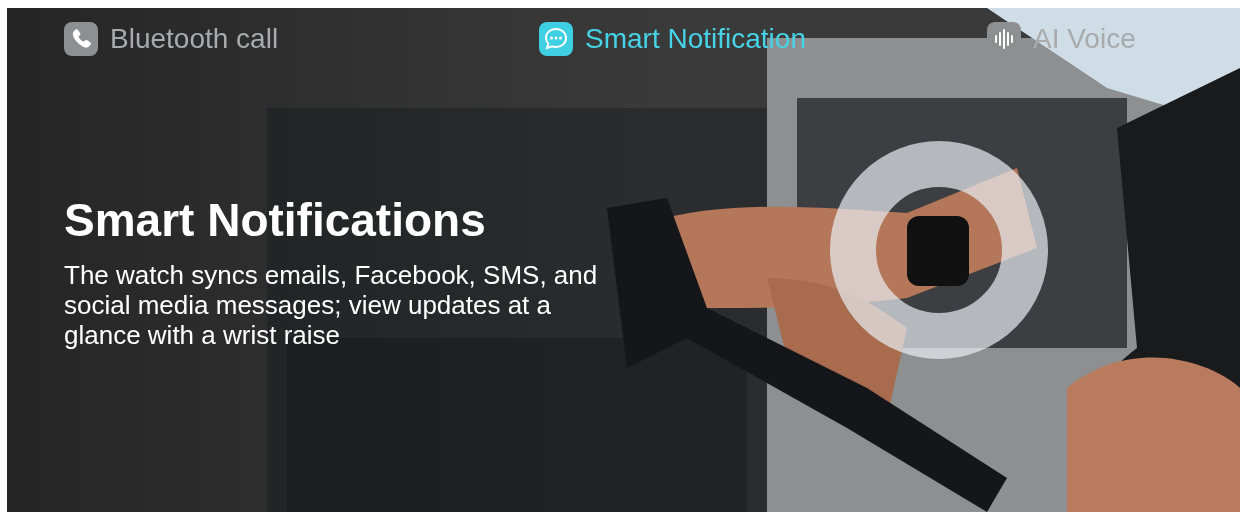 This screenshot has height=512, width=1241. I want to click on tab: Smart Notification, so click(672, 39).